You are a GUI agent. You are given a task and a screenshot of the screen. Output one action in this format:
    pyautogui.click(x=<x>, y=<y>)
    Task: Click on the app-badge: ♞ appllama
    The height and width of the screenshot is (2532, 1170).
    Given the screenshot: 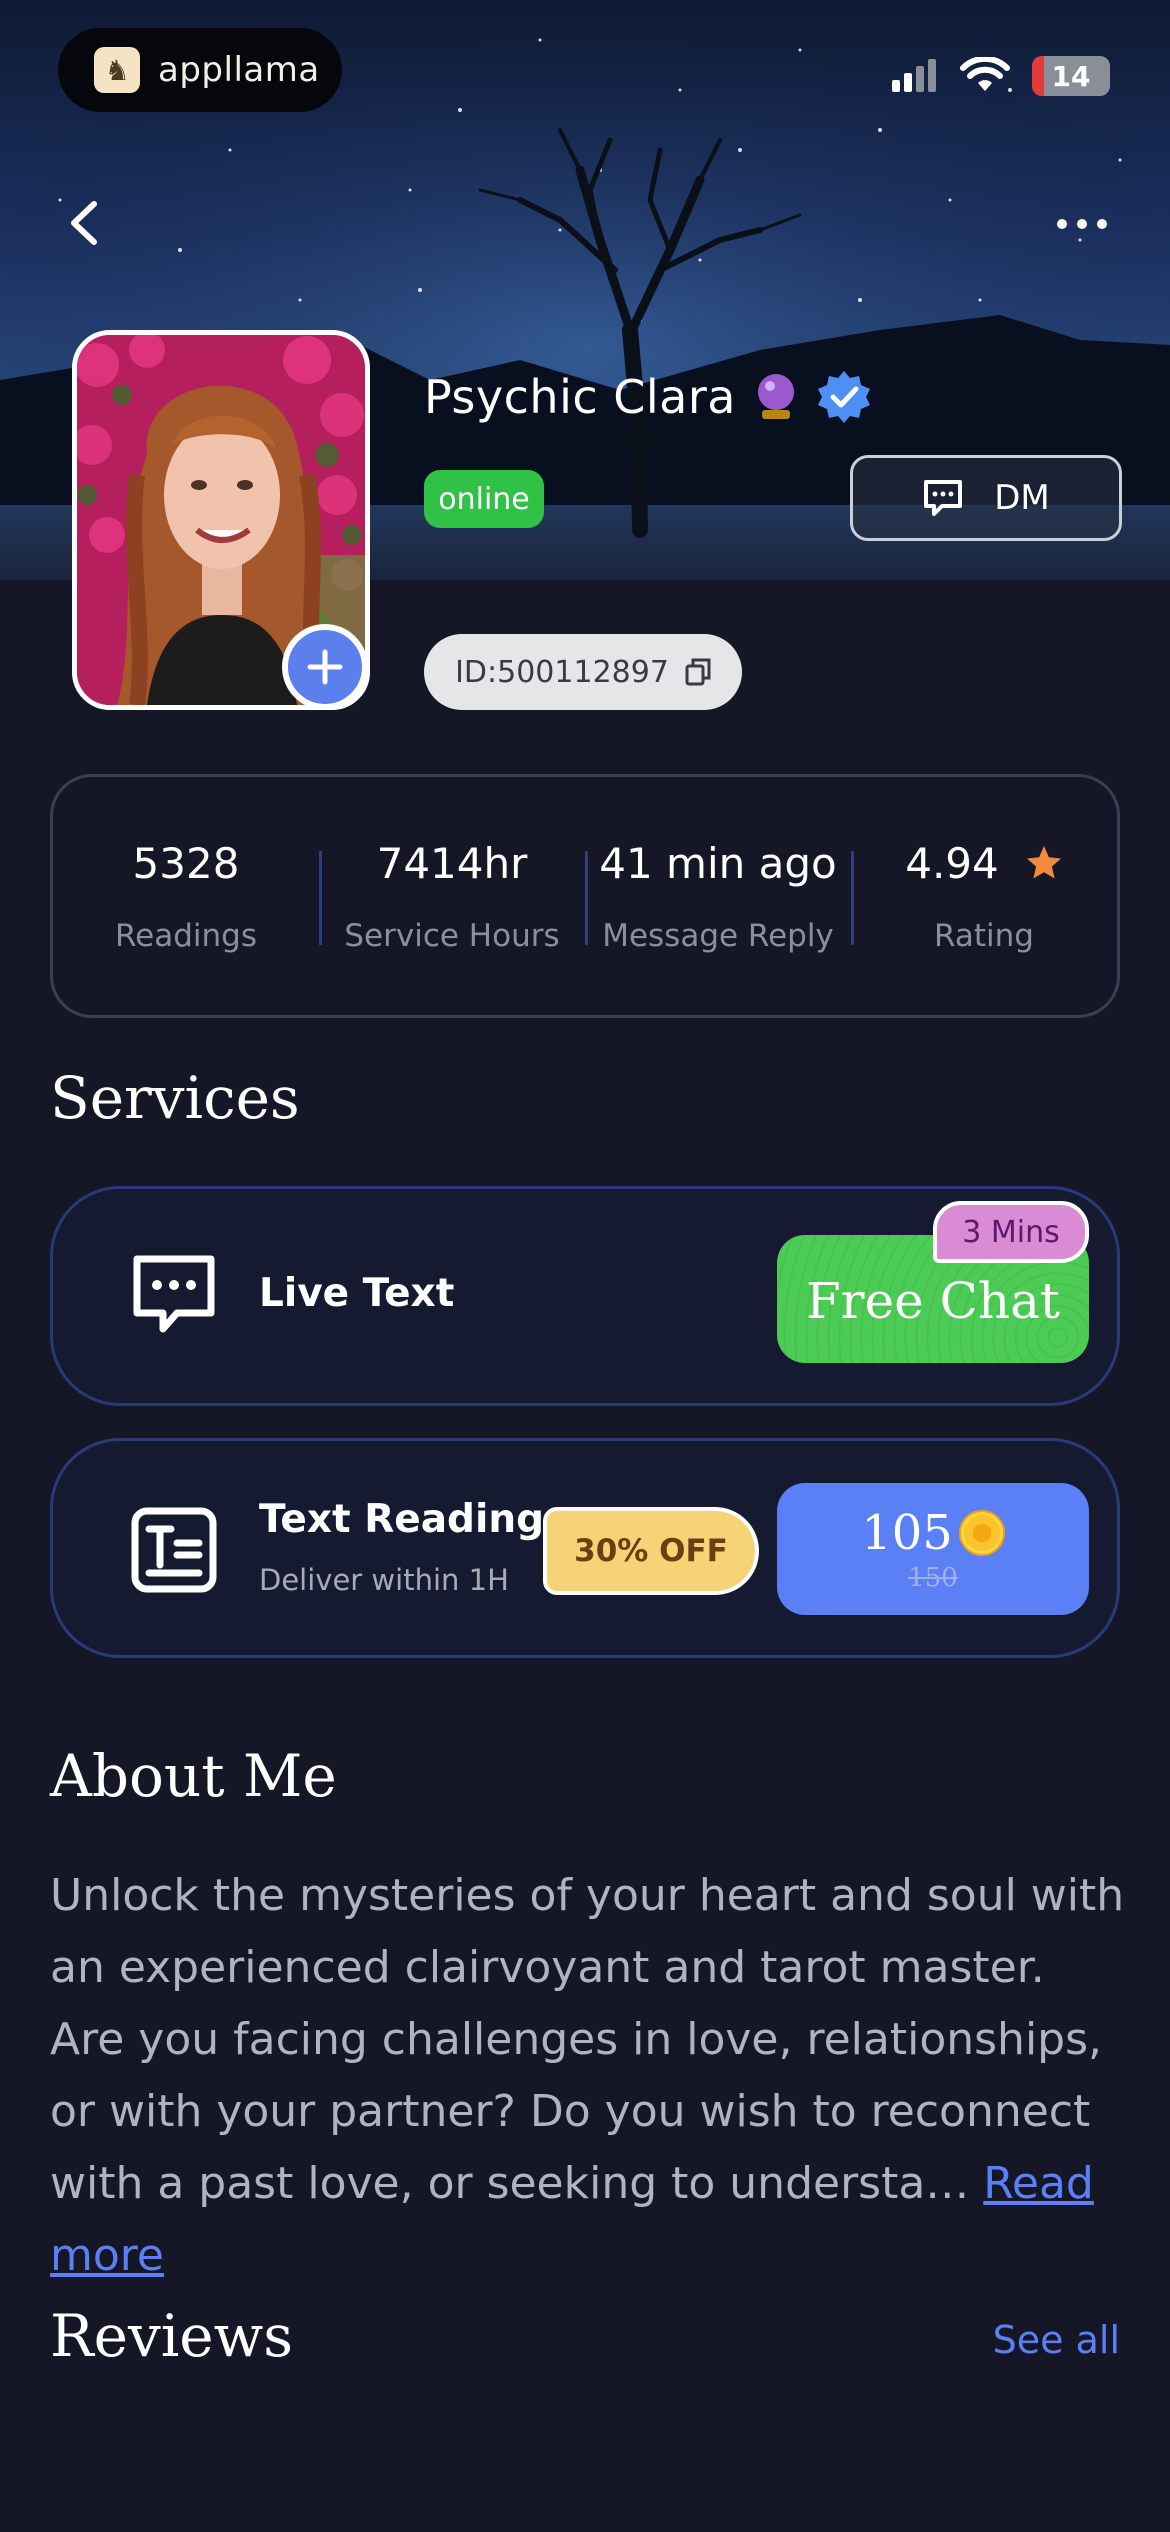 What is the action you would take?
    pyautogui.click(x=200, y=70)
    